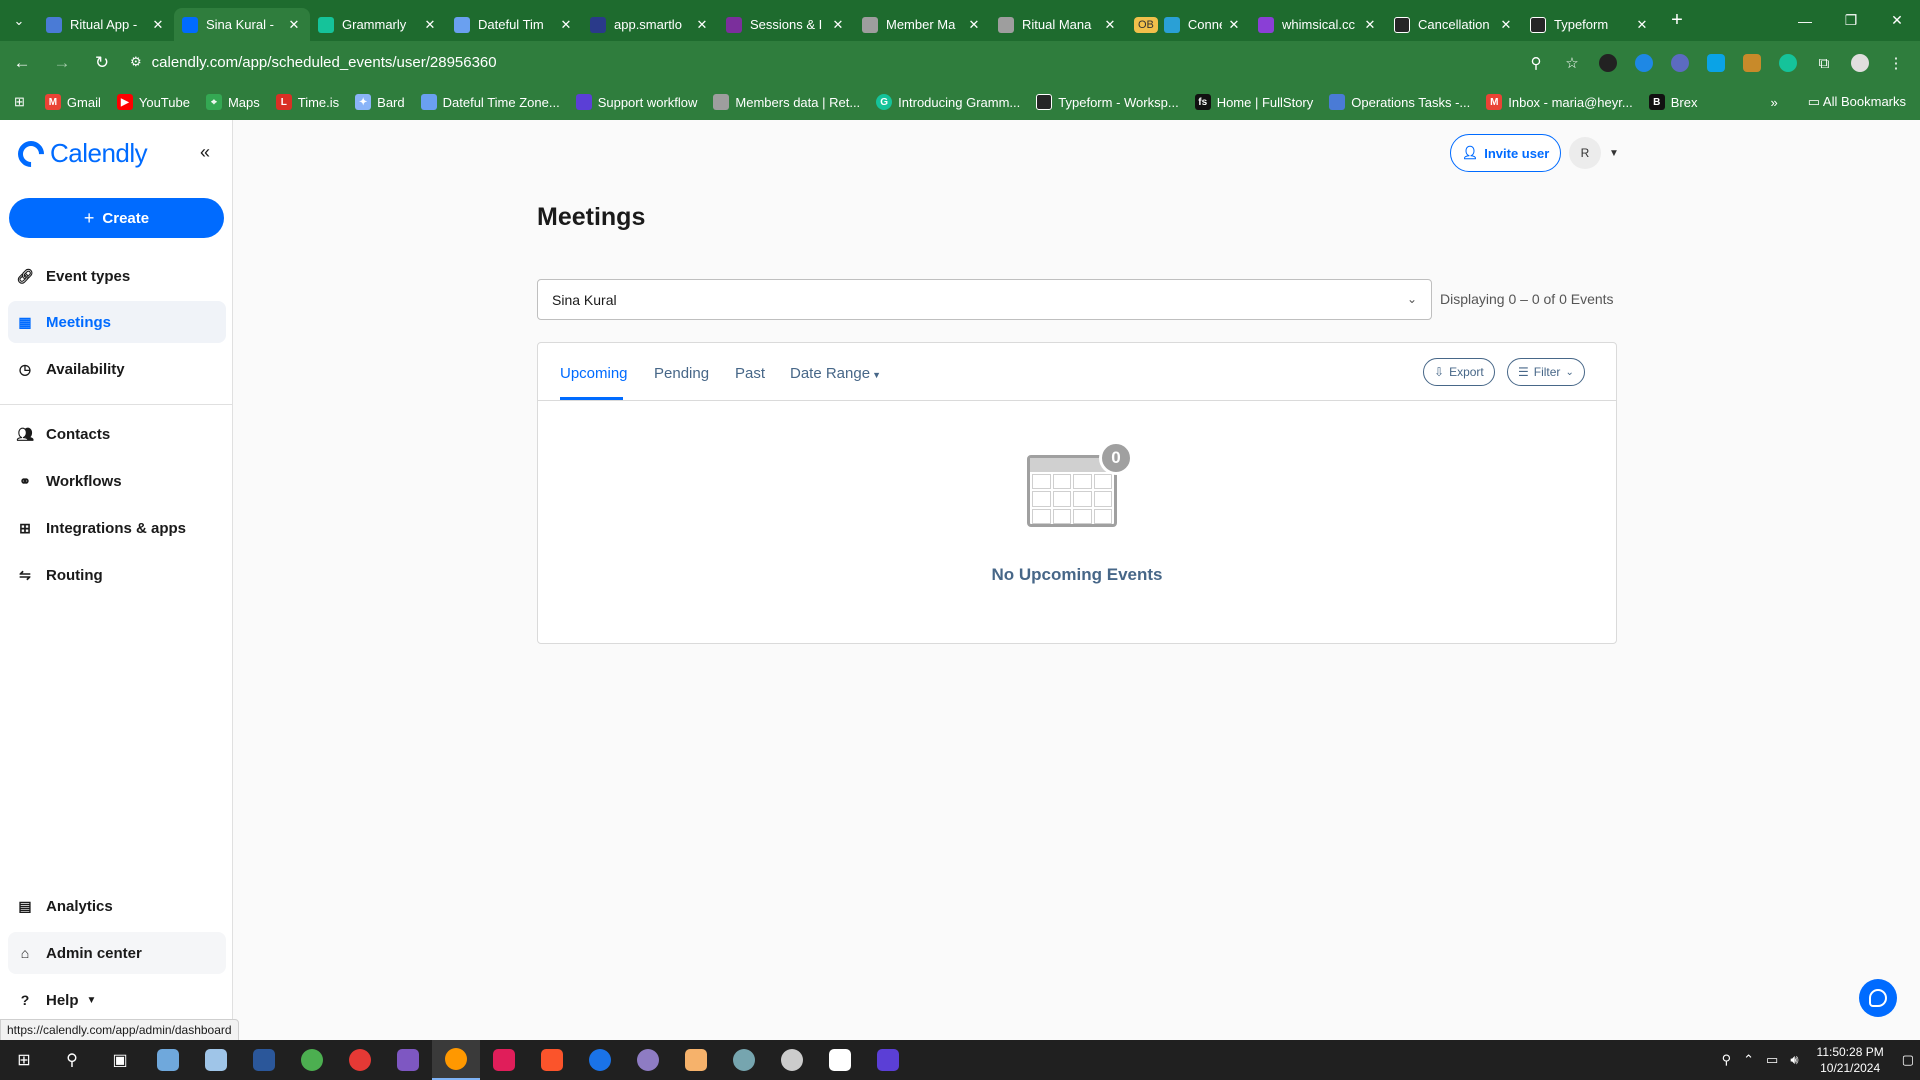 The width and height of the screenshot is (1920, 1080). I want to click on sidebar-item-help: ? Help ▼, so click(117, 1000).